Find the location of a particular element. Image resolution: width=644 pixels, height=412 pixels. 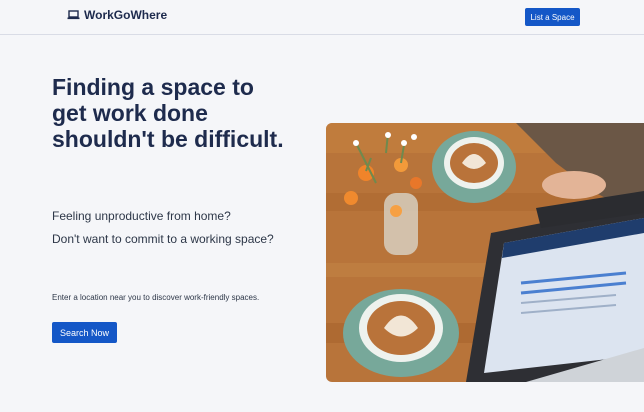

search-now-button: Search Now is located at coordinates (84, 332).